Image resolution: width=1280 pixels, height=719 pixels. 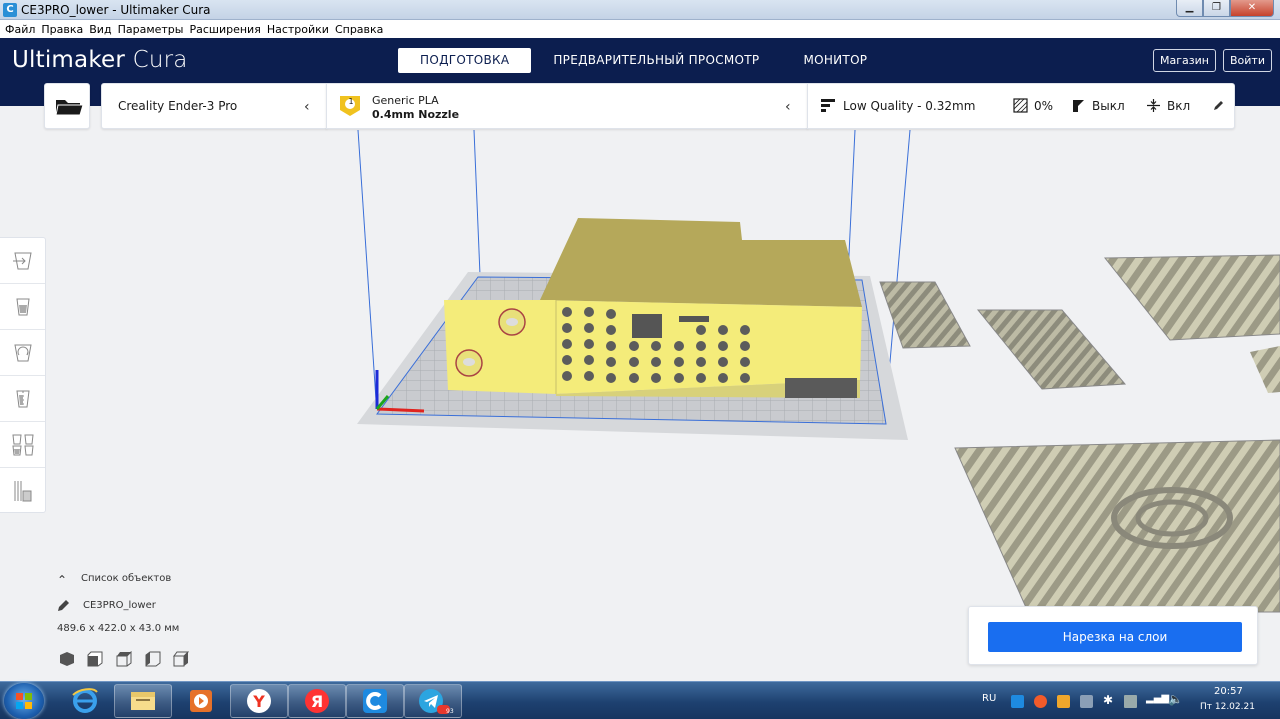 What do you see at coordinates (1017, 701) in the screenshot?
I see `cura-tray-icon` at bounding box center [1017, 701].